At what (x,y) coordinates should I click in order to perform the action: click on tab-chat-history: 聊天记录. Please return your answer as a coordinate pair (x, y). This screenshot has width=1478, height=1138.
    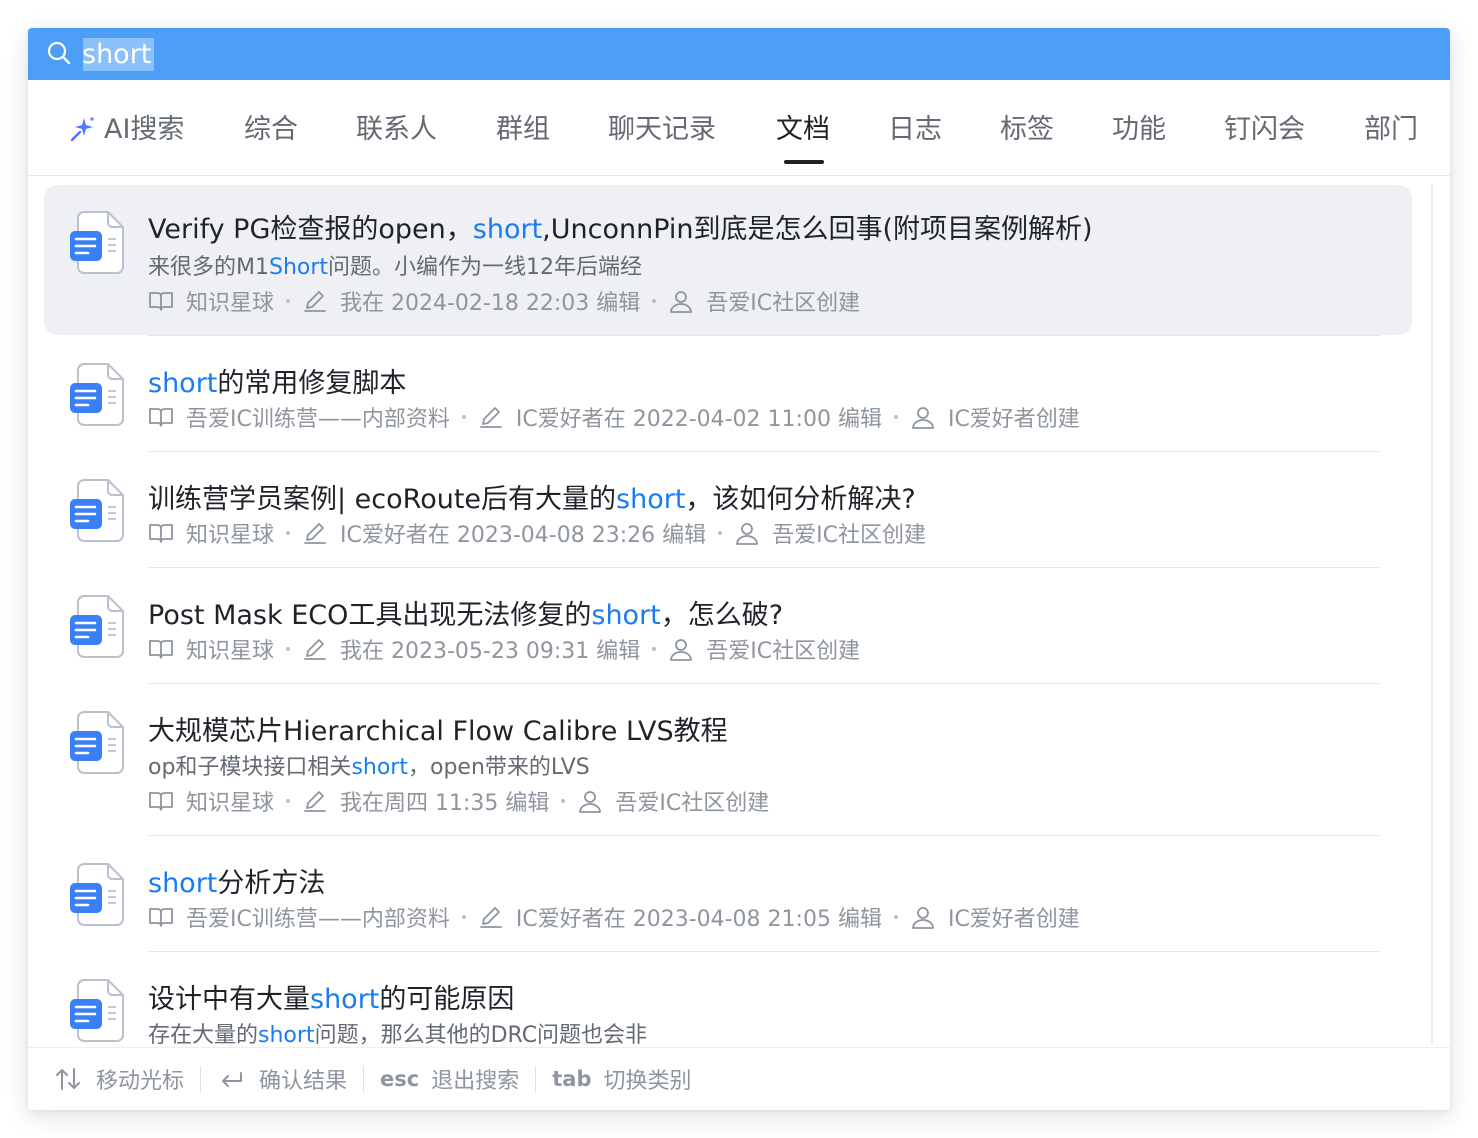
    Looking at the image, I should click on (662, 130).